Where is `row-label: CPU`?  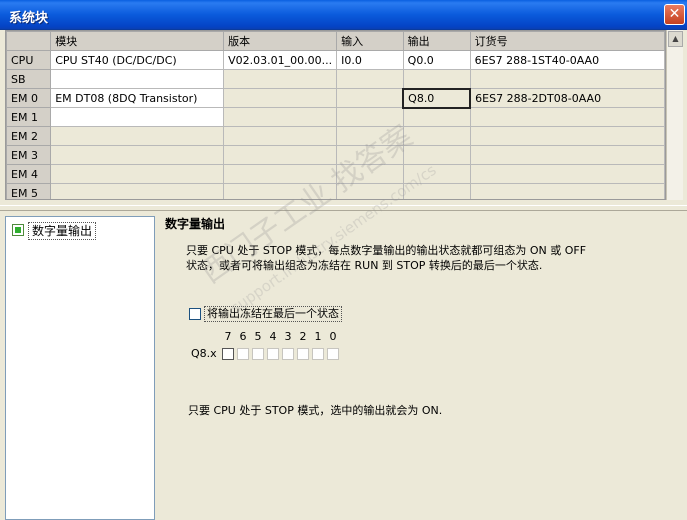 row-label: CPU is located at coordinates (29, 60).